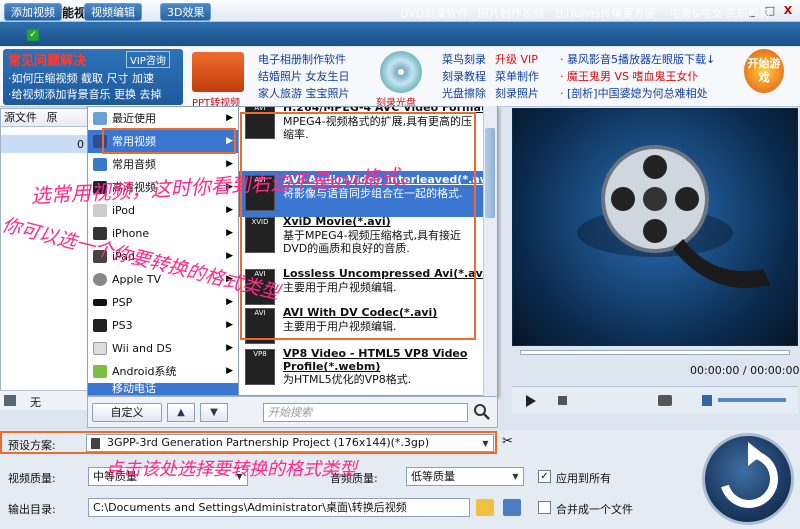  What do you see at coordinates (80, 144) in the screenshot?
I see `file-row-index: 0` at bounding box center [80, 144].